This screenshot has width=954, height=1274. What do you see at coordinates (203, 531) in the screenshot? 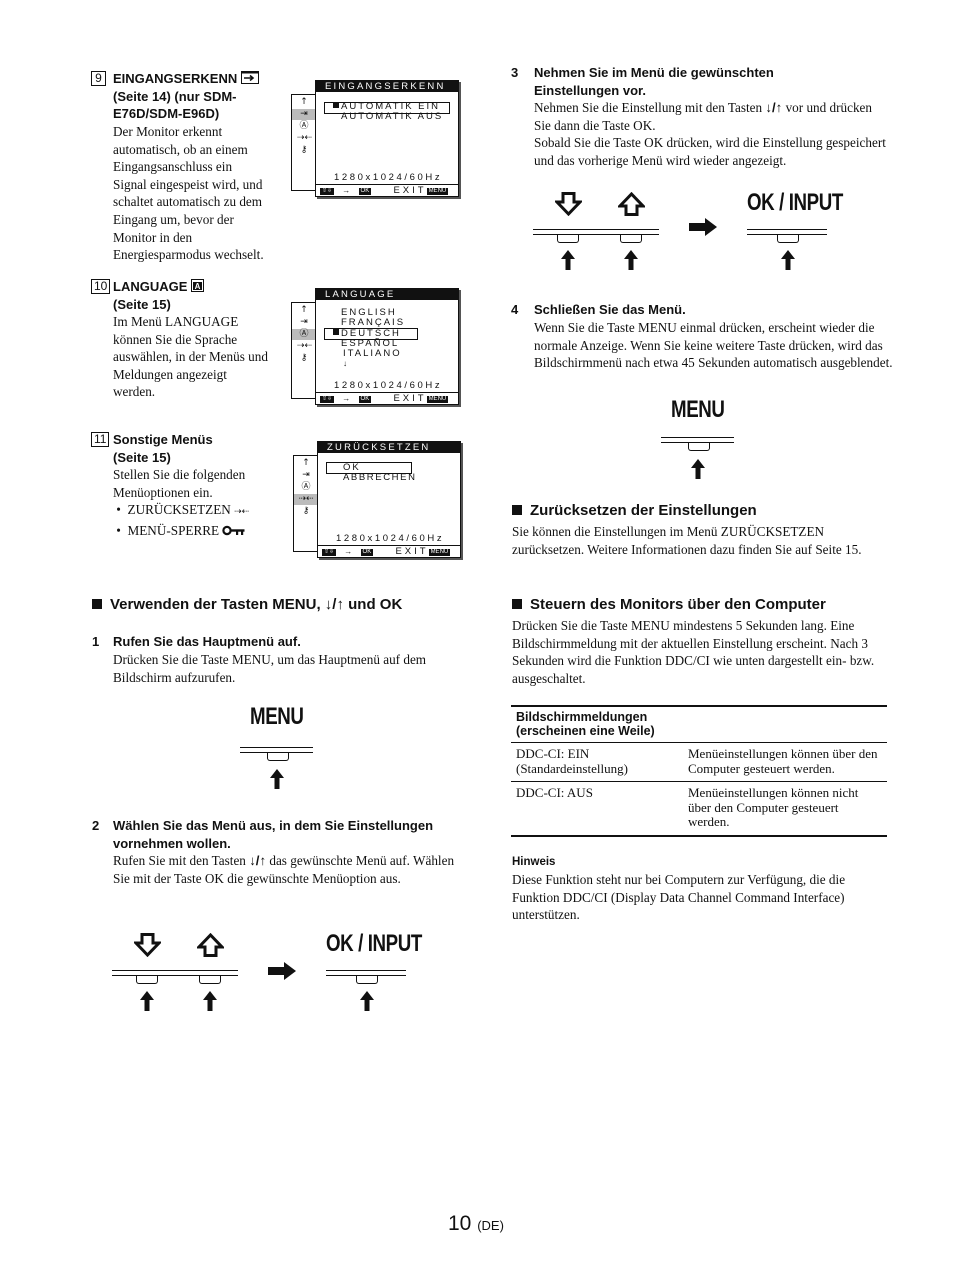
I see `bullet-item: • MENÜ-SPERRE` at bounding box center [203, 531].